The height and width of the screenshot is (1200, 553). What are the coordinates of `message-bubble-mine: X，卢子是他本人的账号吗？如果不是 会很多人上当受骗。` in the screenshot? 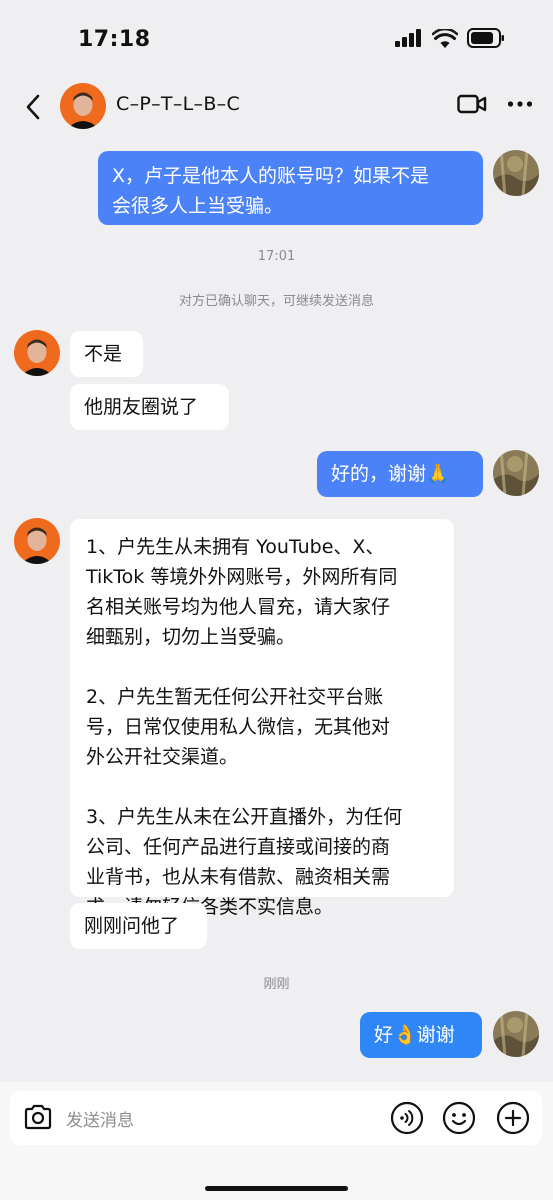 It's located at (290, 188).